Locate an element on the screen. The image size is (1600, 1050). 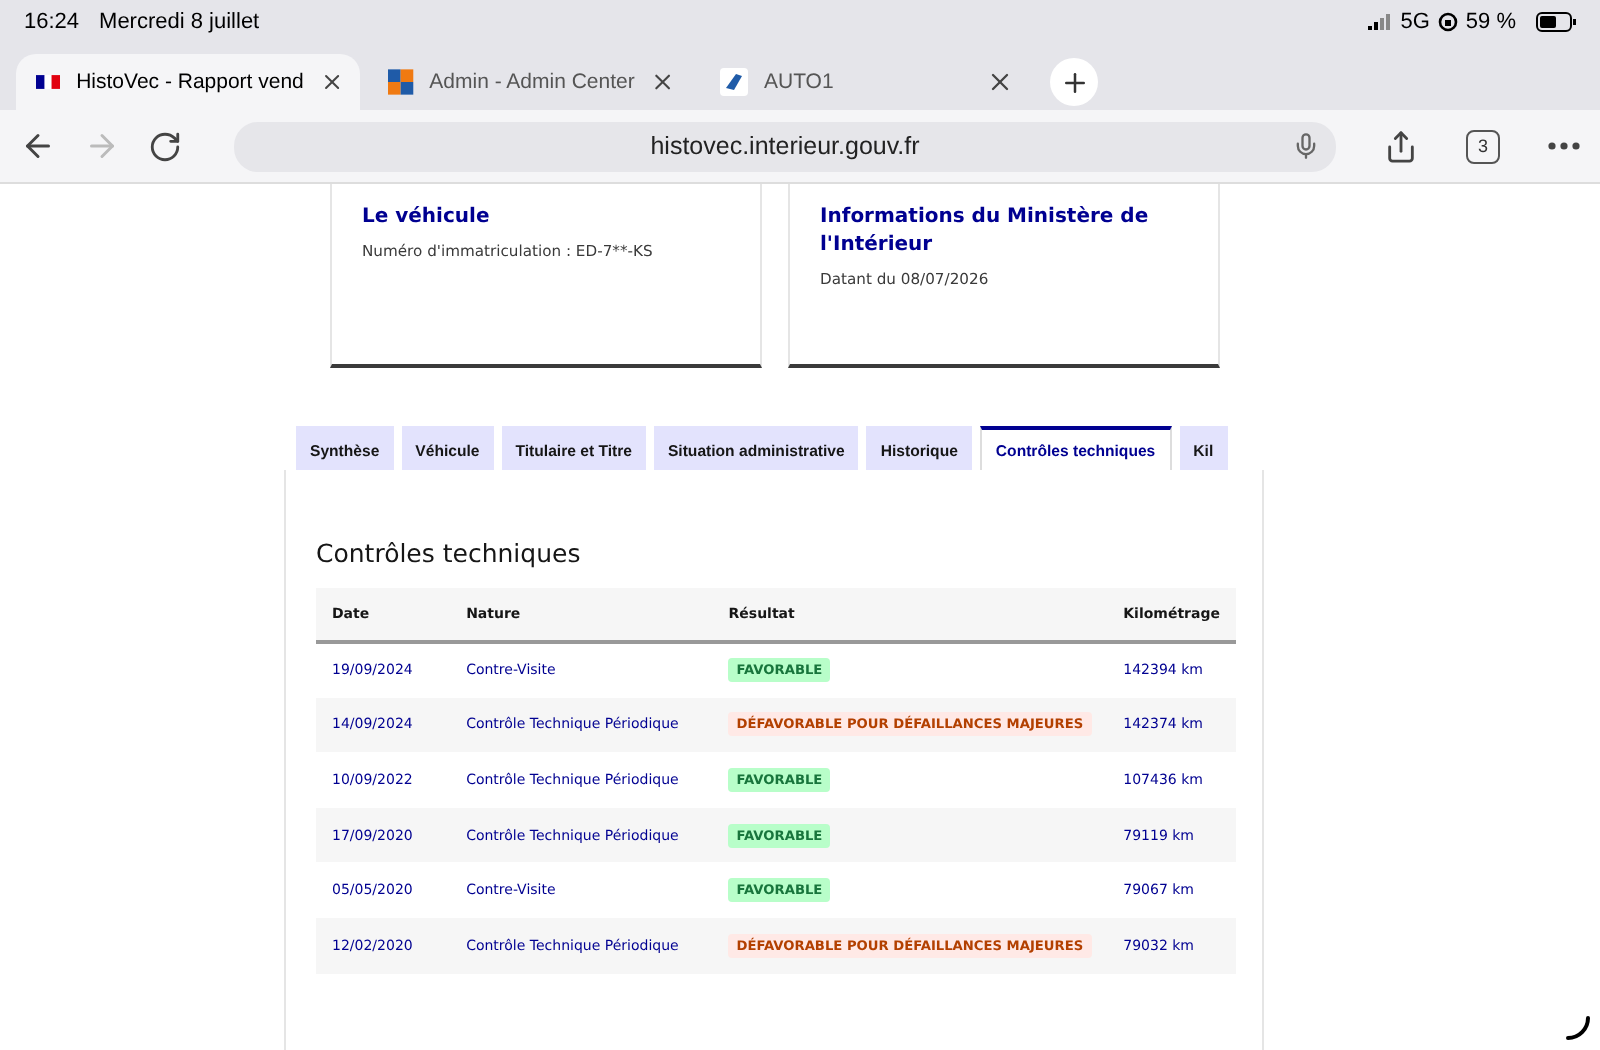
browser-tab: Admin - Admin Center is located at coordinates (530, 82).